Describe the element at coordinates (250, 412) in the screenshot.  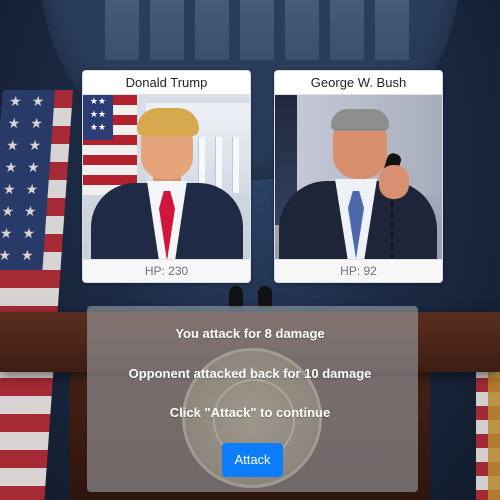
I see `battle-log-line: Click "Attack" to continue` at that location.